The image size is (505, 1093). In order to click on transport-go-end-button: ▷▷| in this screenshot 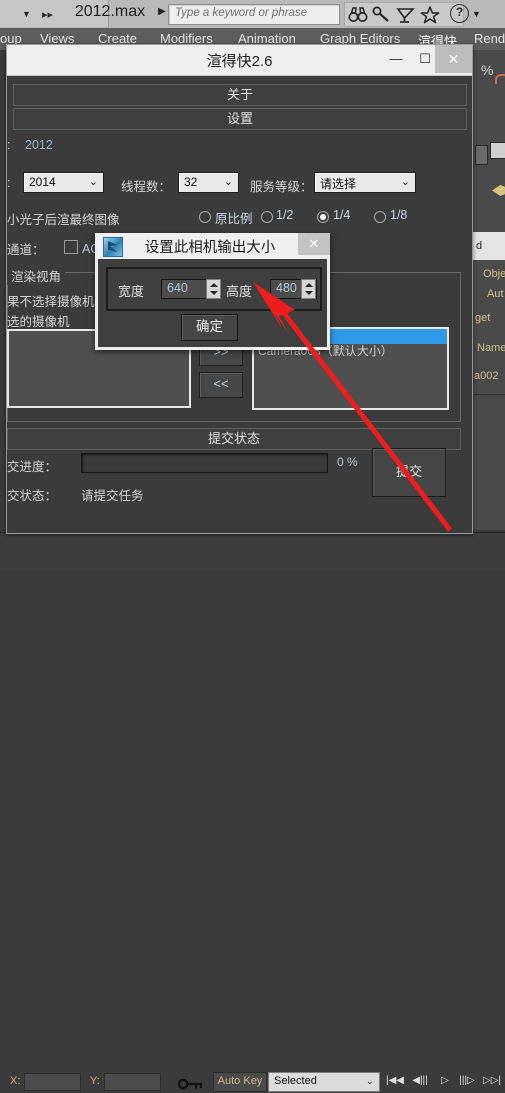, I will do `click(492, 1081)`.